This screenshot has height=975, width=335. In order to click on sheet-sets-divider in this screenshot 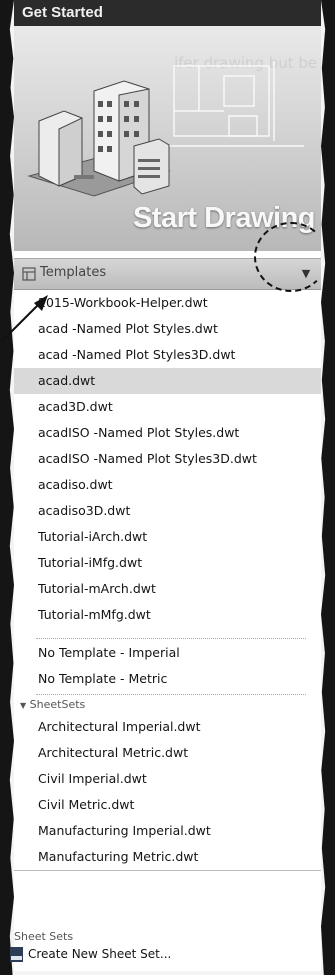, I will do `click(167, 870)`.